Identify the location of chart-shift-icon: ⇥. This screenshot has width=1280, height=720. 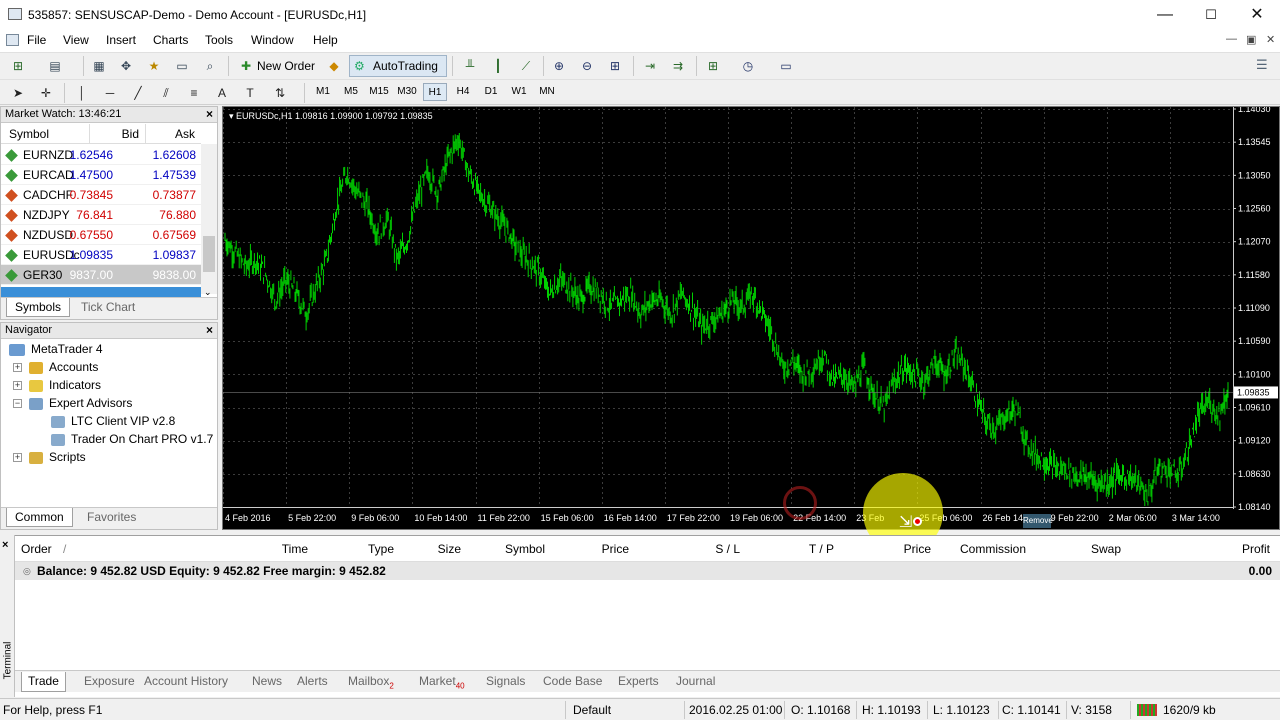
(650, 66).